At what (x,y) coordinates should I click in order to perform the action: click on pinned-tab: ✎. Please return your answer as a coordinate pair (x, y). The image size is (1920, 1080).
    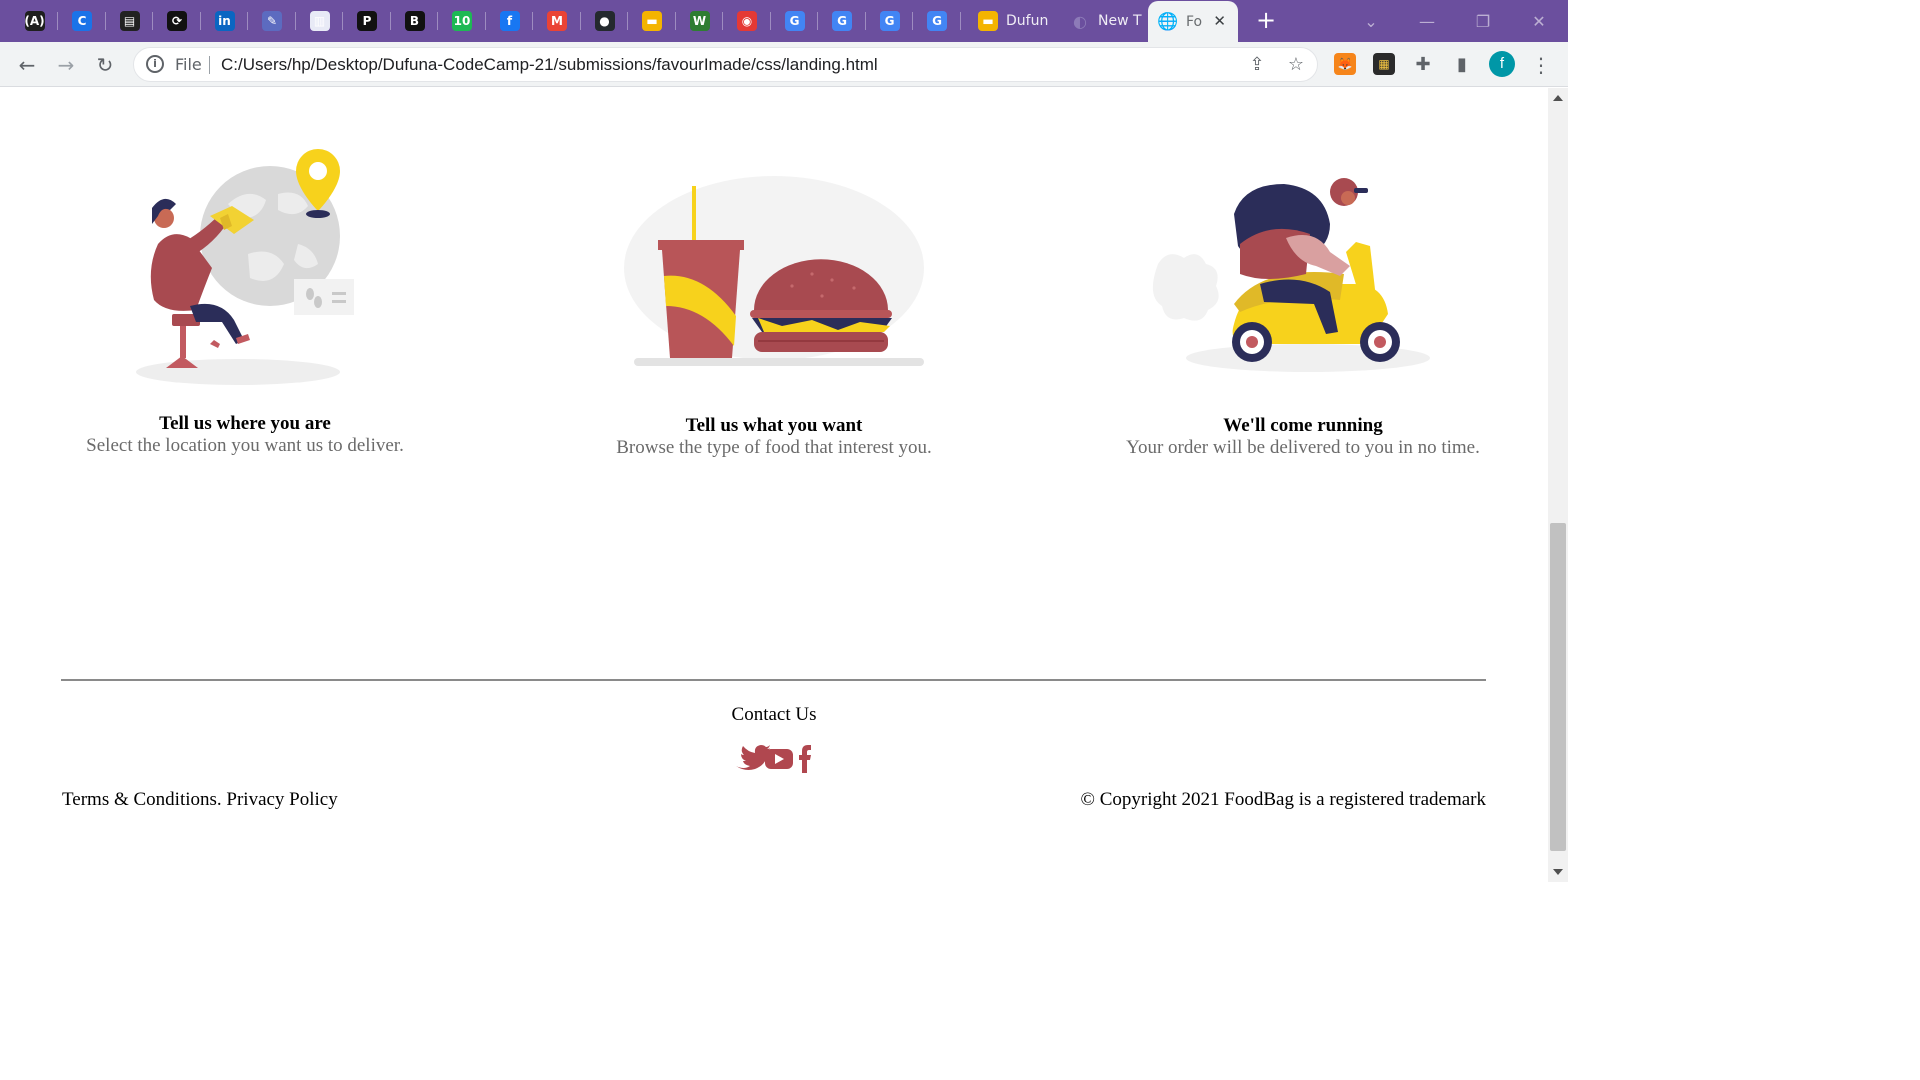
    Looking at the image, I should click on (272, 21).